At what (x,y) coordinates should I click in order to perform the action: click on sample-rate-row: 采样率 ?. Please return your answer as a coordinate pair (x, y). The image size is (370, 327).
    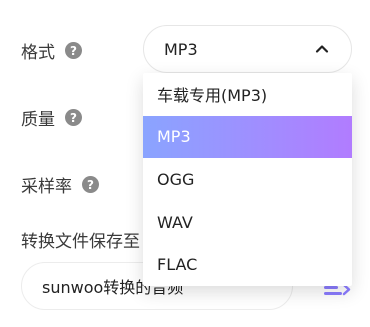
    Looking at the image, I should click on (60, 184).